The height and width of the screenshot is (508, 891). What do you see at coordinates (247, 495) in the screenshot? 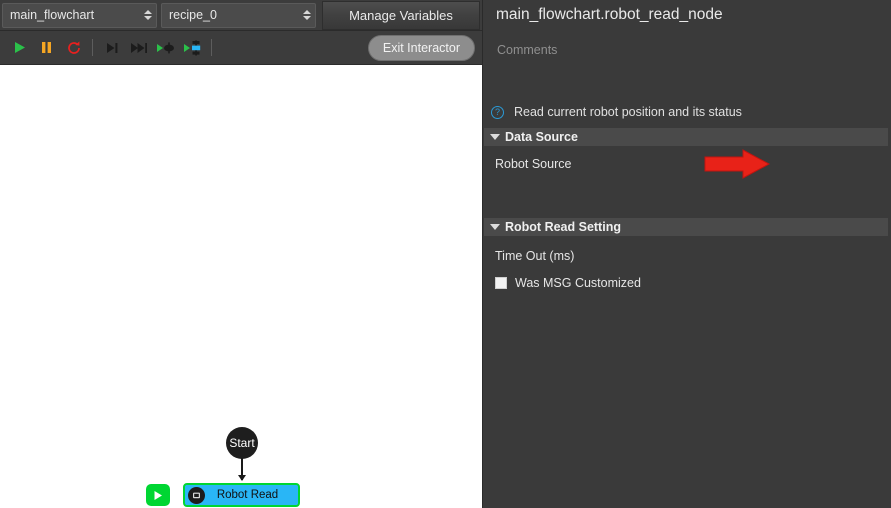
I see `robot-read-node-label: Robot Read` at bounding box center [247, 495].